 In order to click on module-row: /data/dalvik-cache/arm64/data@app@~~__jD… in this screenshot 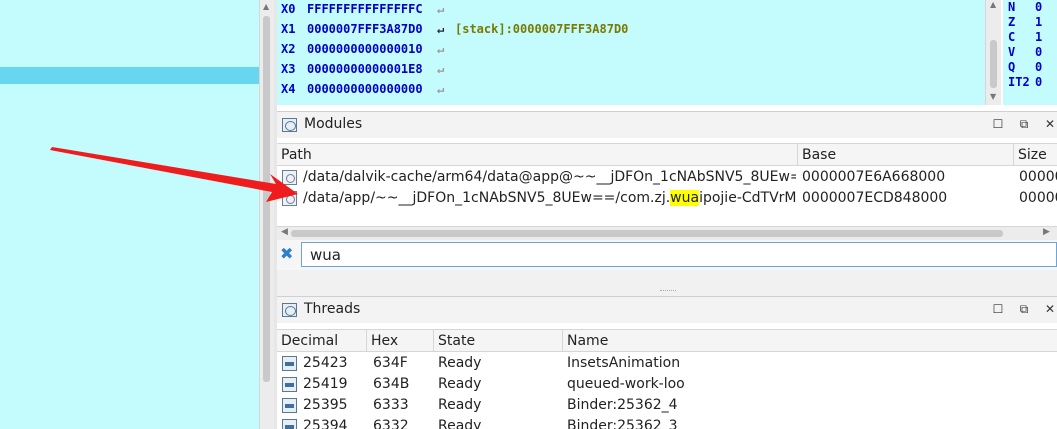, I will do `click(667, 177)`.